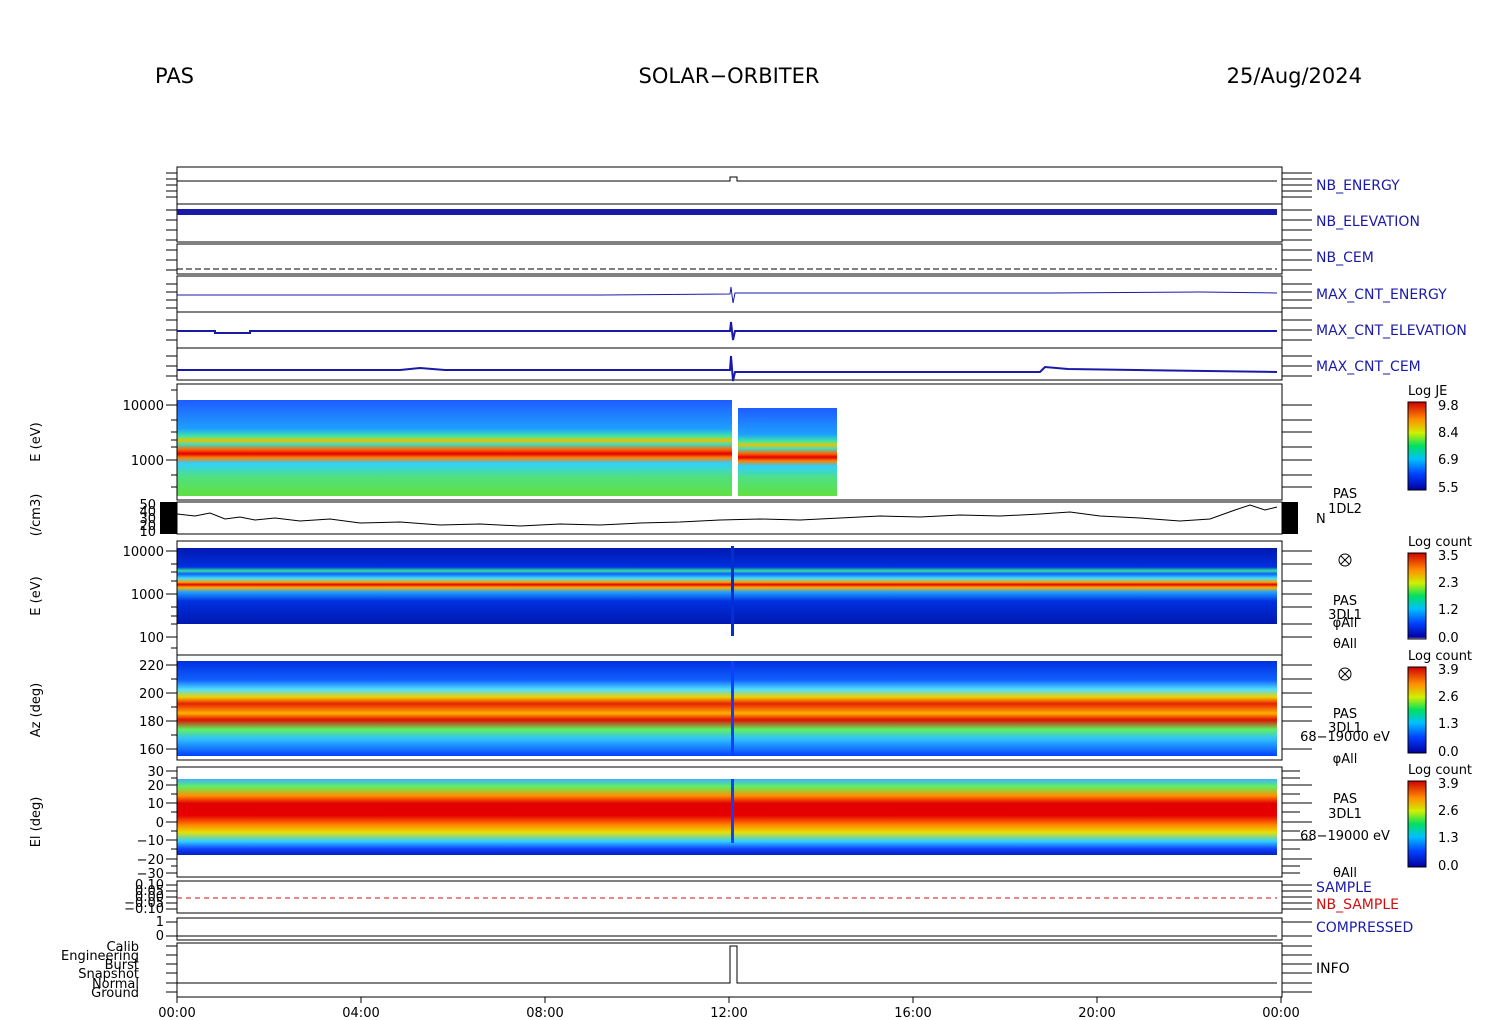  Describe the element at coordinates (454, 448) in the screenshot. I see `spectrogram-energy-je-a` at that location.